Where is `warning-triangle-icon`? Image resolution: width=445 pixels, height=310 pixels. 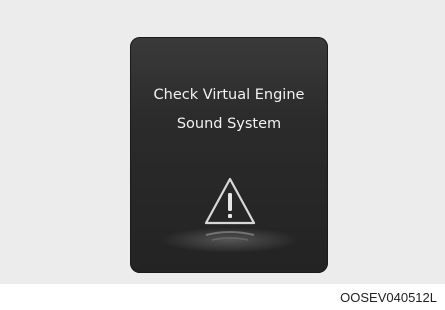
warning-triangle-icon is located at coordinates (230, 201).